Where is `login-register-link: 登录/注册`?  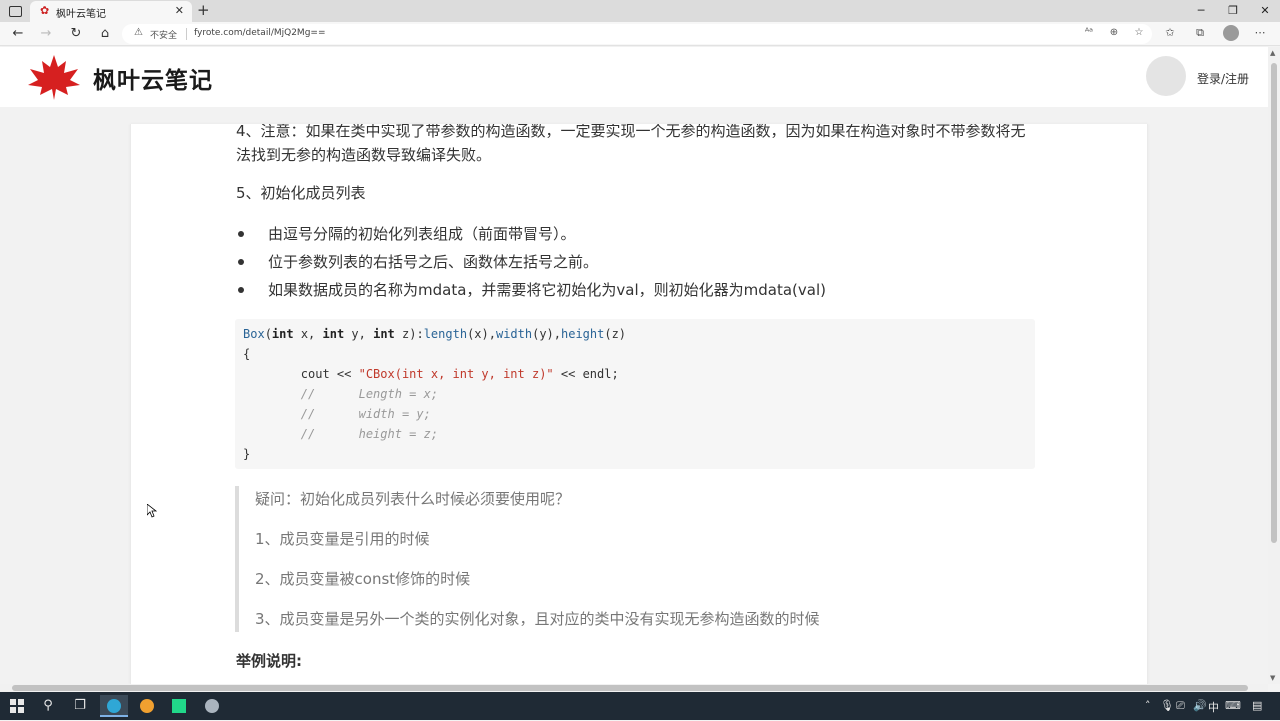
login-register-link: 登录/注册 is located at coordinates (1223, 78).